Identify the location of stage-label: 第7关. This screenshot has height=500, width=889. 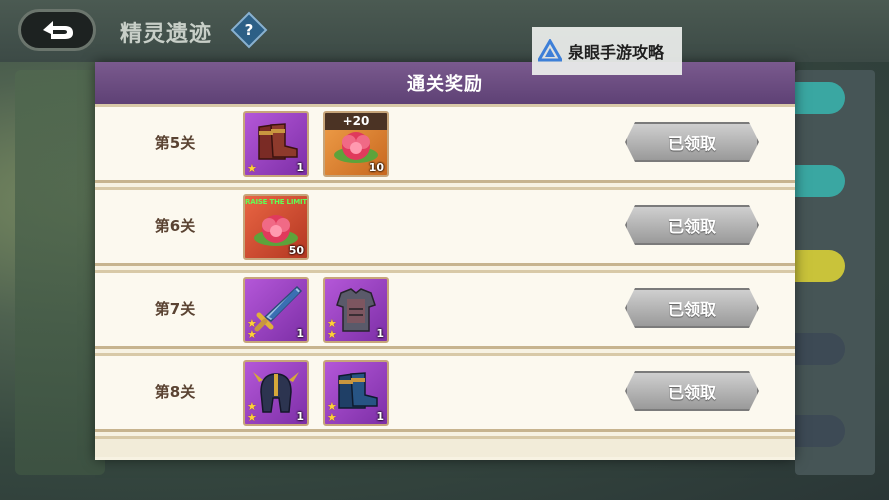
(175, 309).